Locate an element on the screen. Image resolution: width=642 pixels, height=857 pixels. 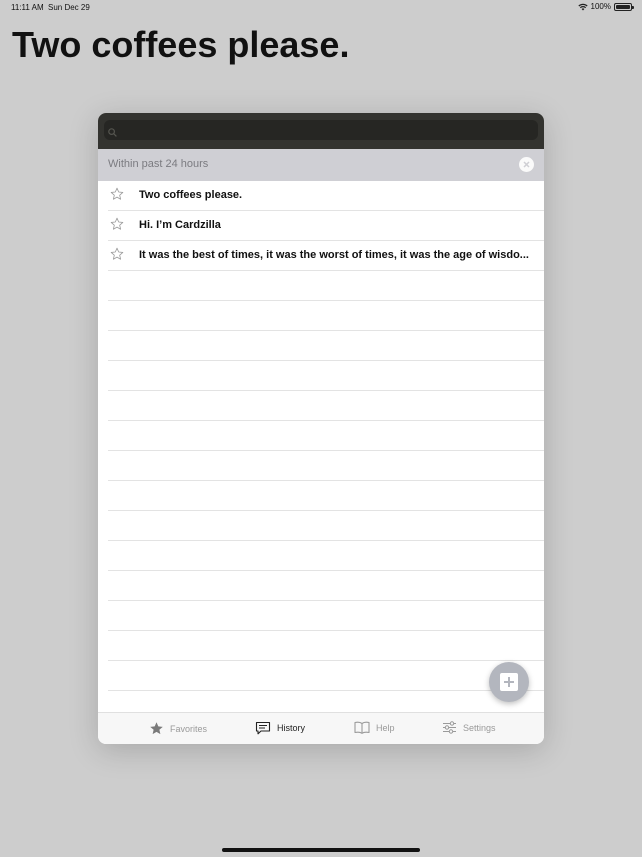
home-indicator is located at coordinates (321, 850).